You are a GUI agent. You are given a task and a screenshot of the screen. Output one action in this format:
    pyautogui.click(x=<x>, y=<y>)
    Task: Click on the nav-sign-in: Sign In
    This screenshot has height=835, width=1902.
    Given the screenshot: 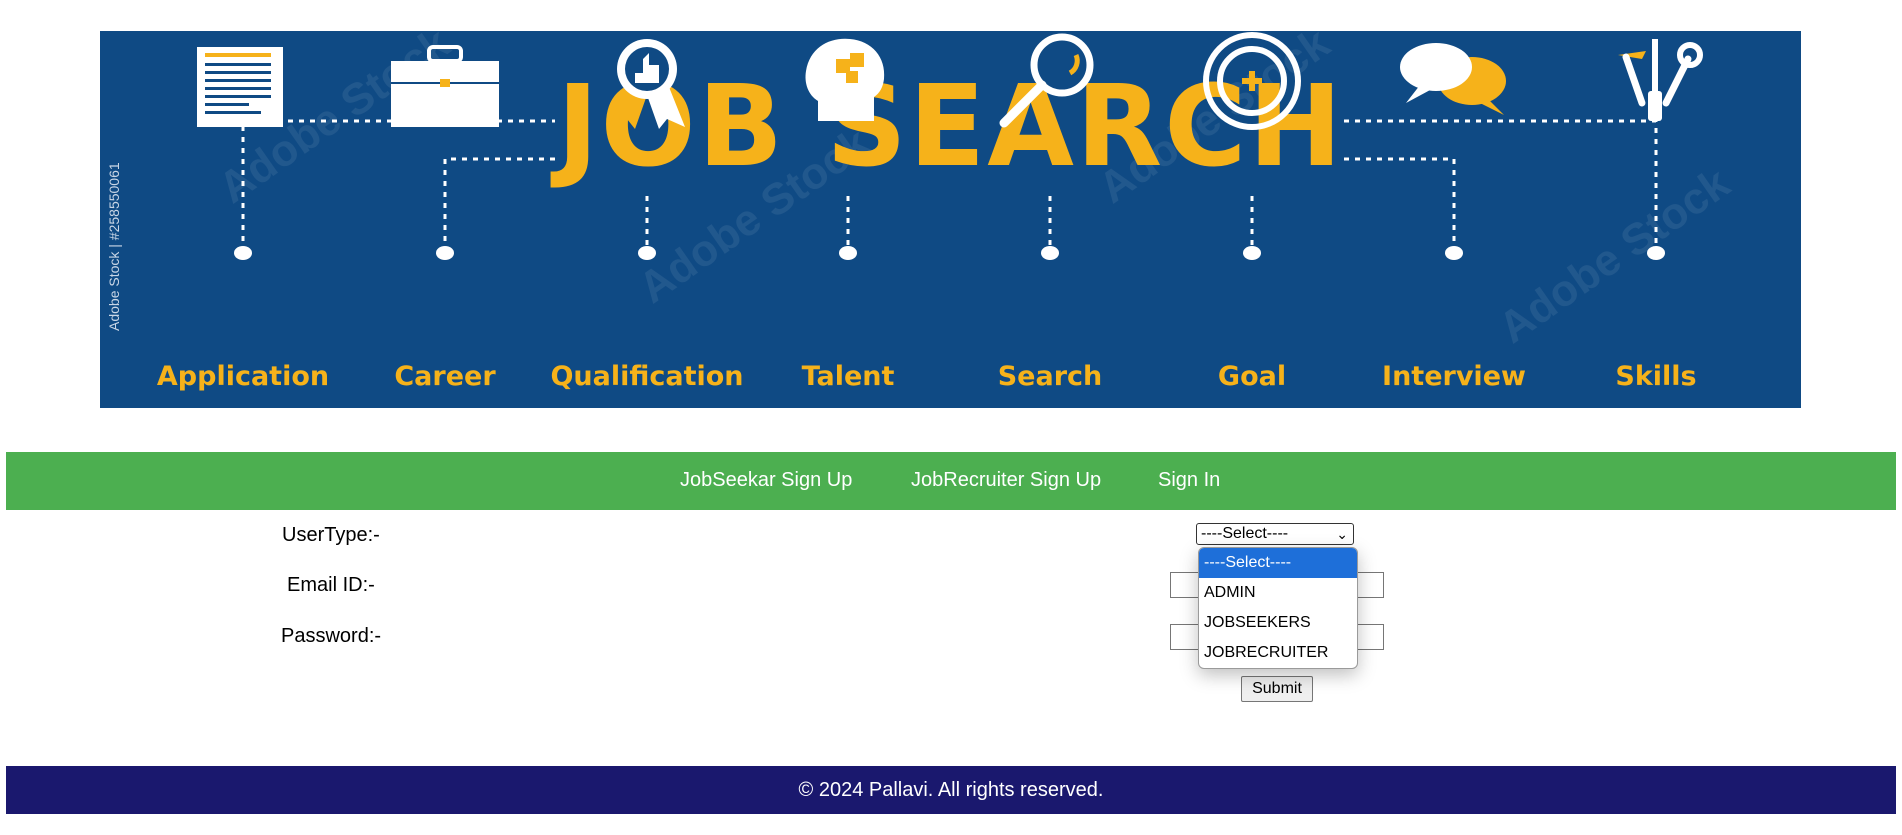 What is the action you would take?
    pyautogui.click(x=1189, y=480)
    